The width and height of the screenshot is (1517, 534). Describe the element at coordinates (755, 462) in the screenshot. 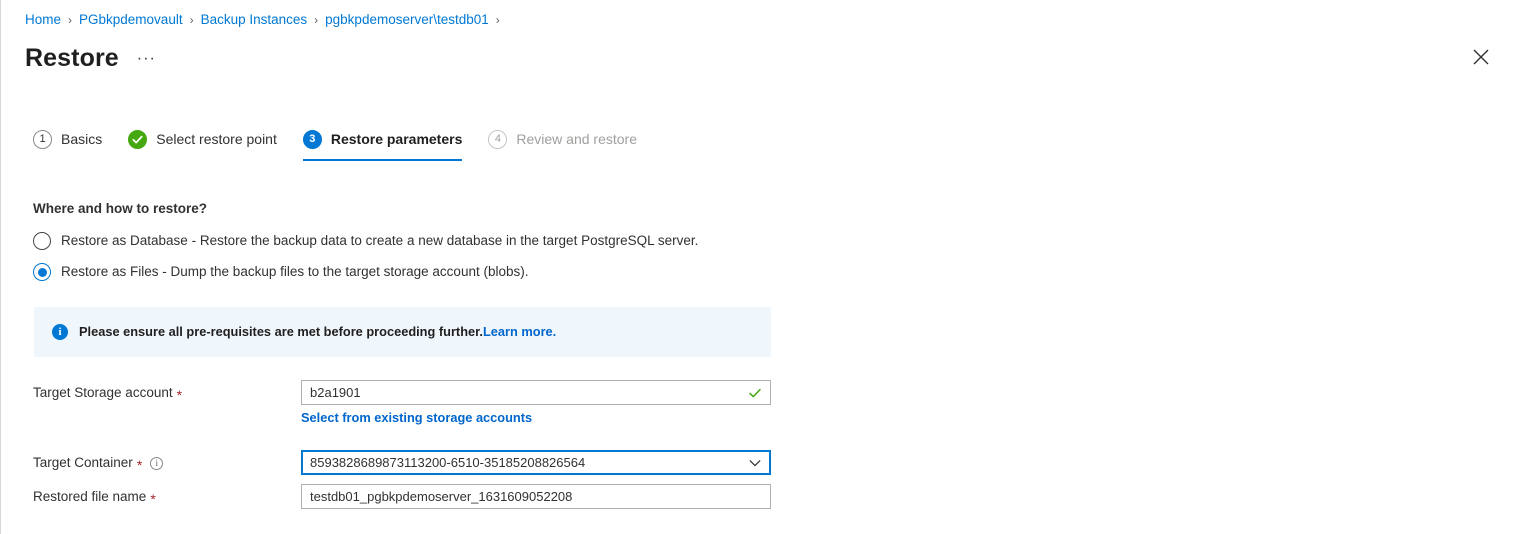

I see `chevron-down-icon` at that location.